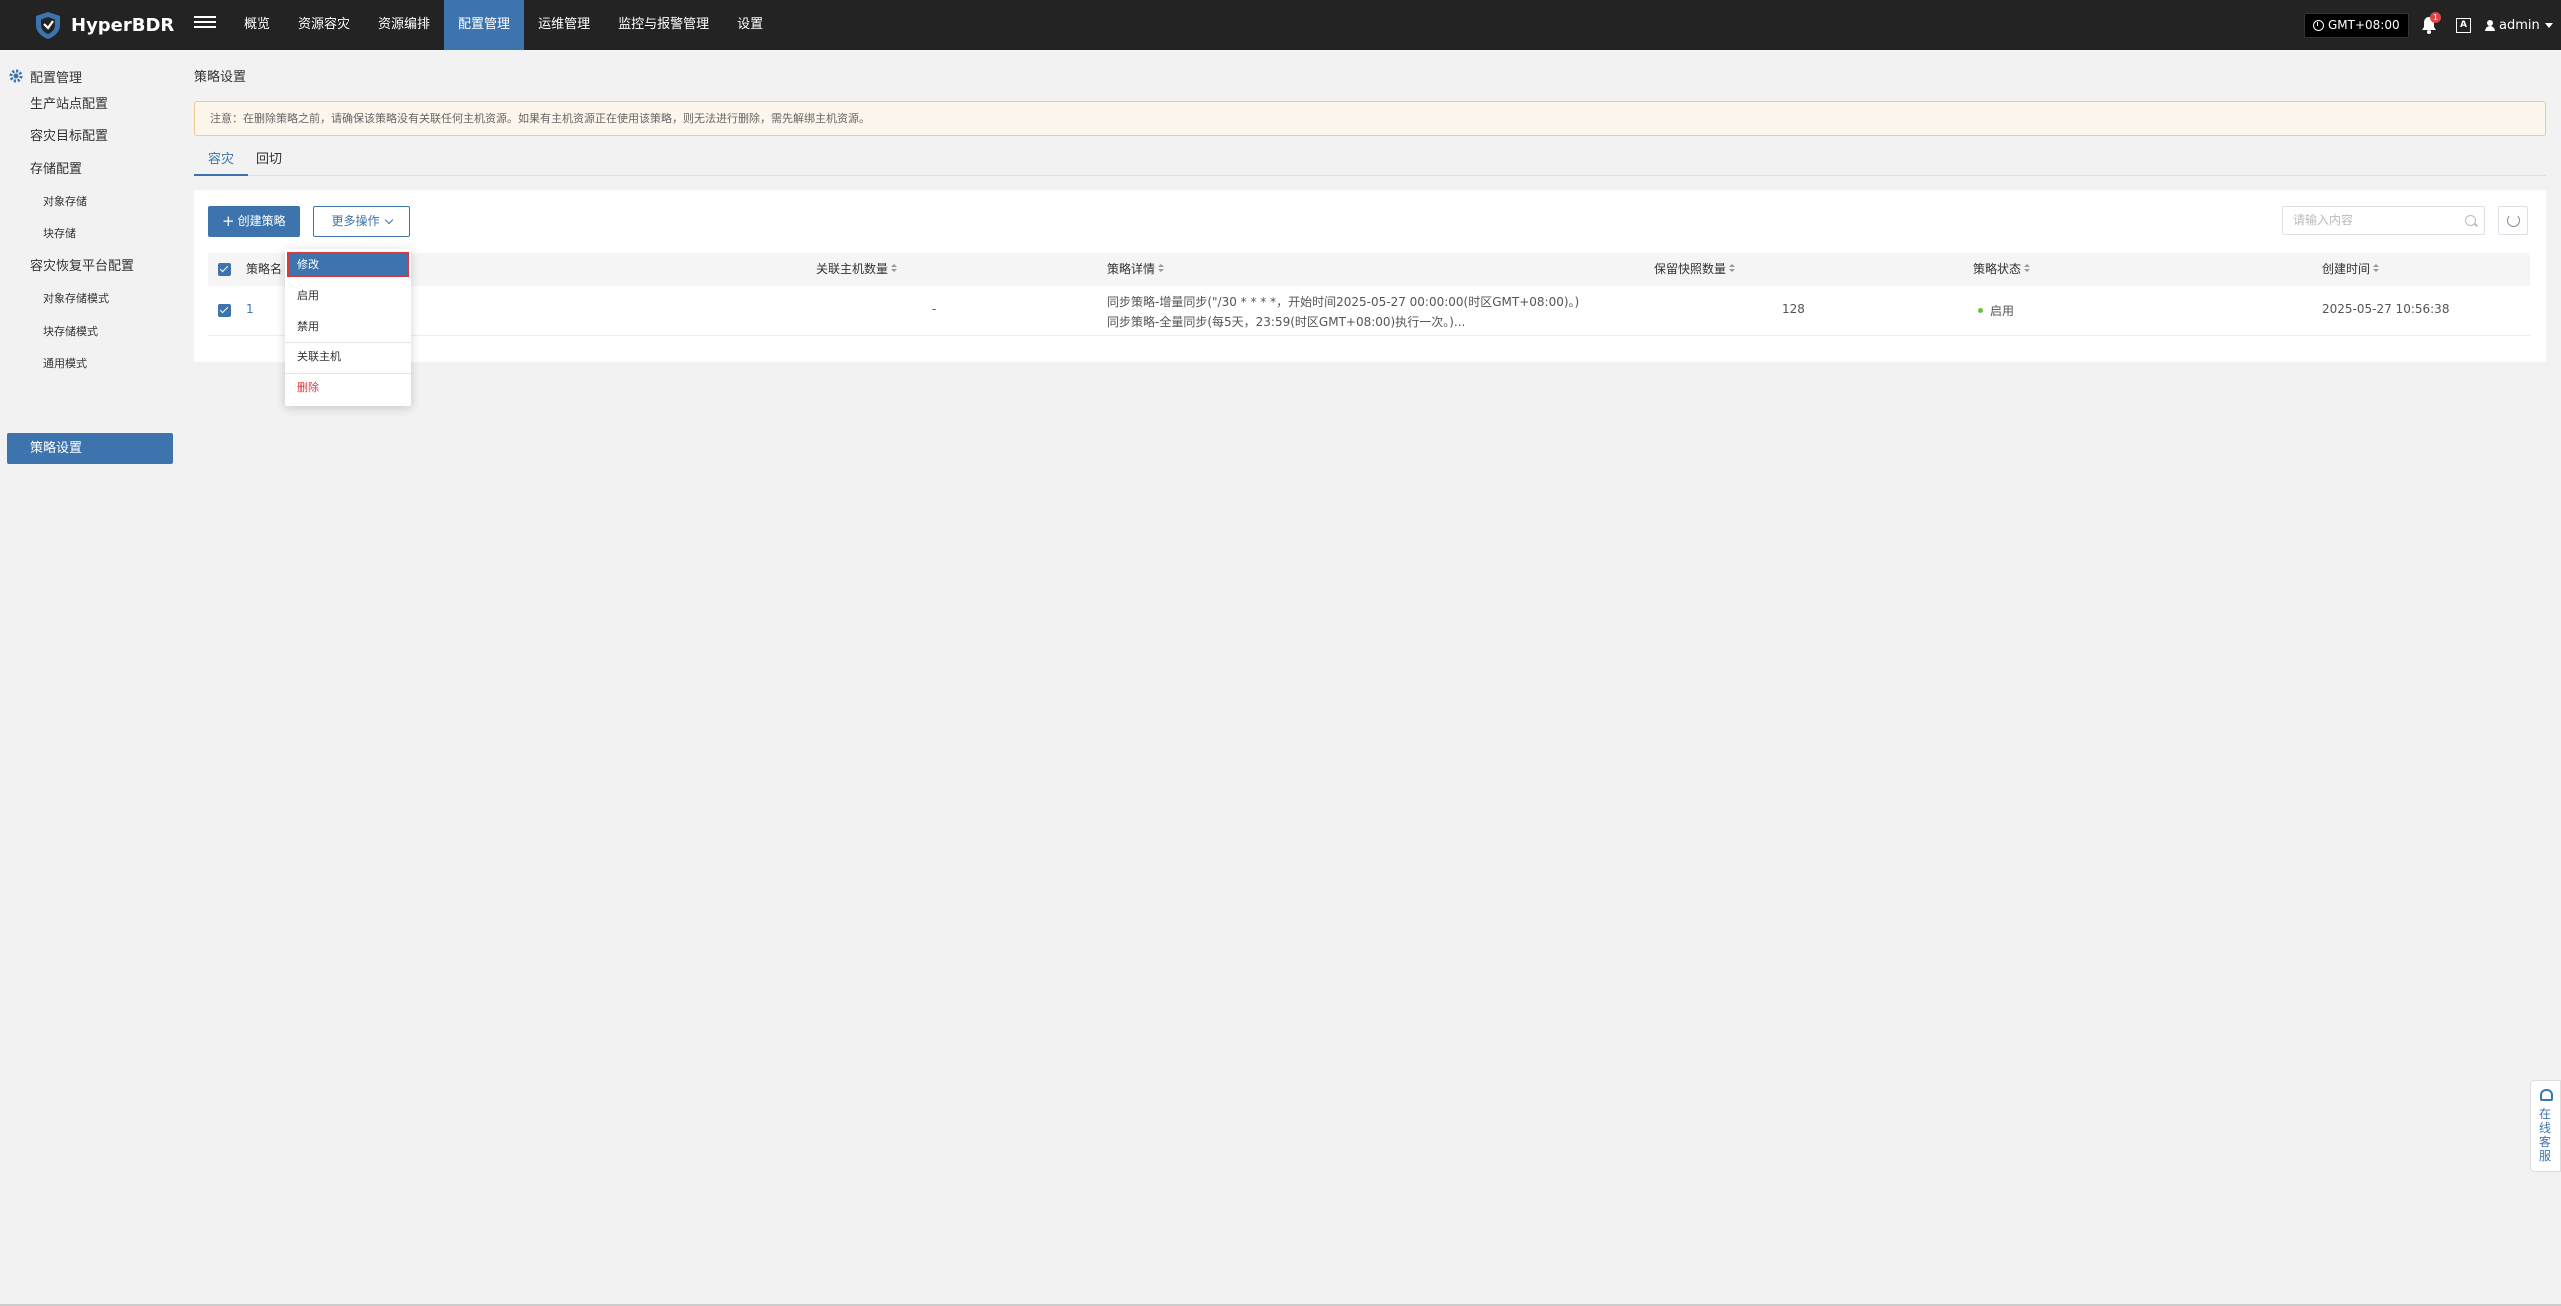  What do you see at coordinates (56, 78) in the screenshot?
I see `sidebar-section-label: 配置管理` at bounding box center [56, 78].